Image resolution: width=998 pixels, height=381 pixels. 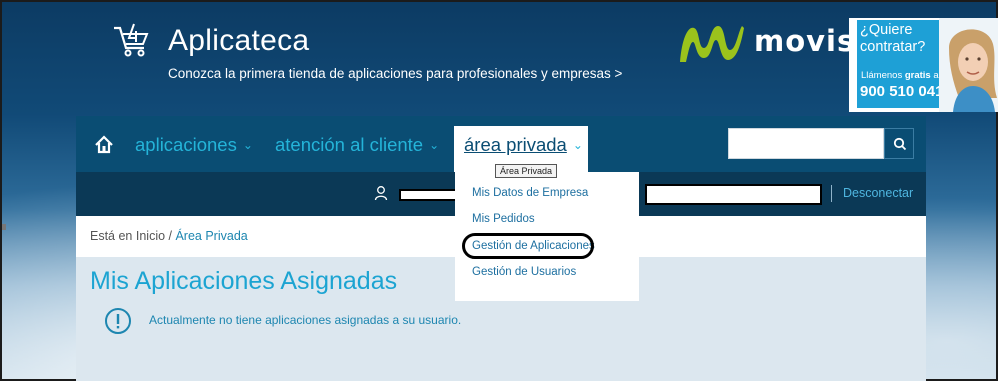 I want to click on menu-item-mis-pedidos: Mis Pedidos, so click(x=503, y=219).